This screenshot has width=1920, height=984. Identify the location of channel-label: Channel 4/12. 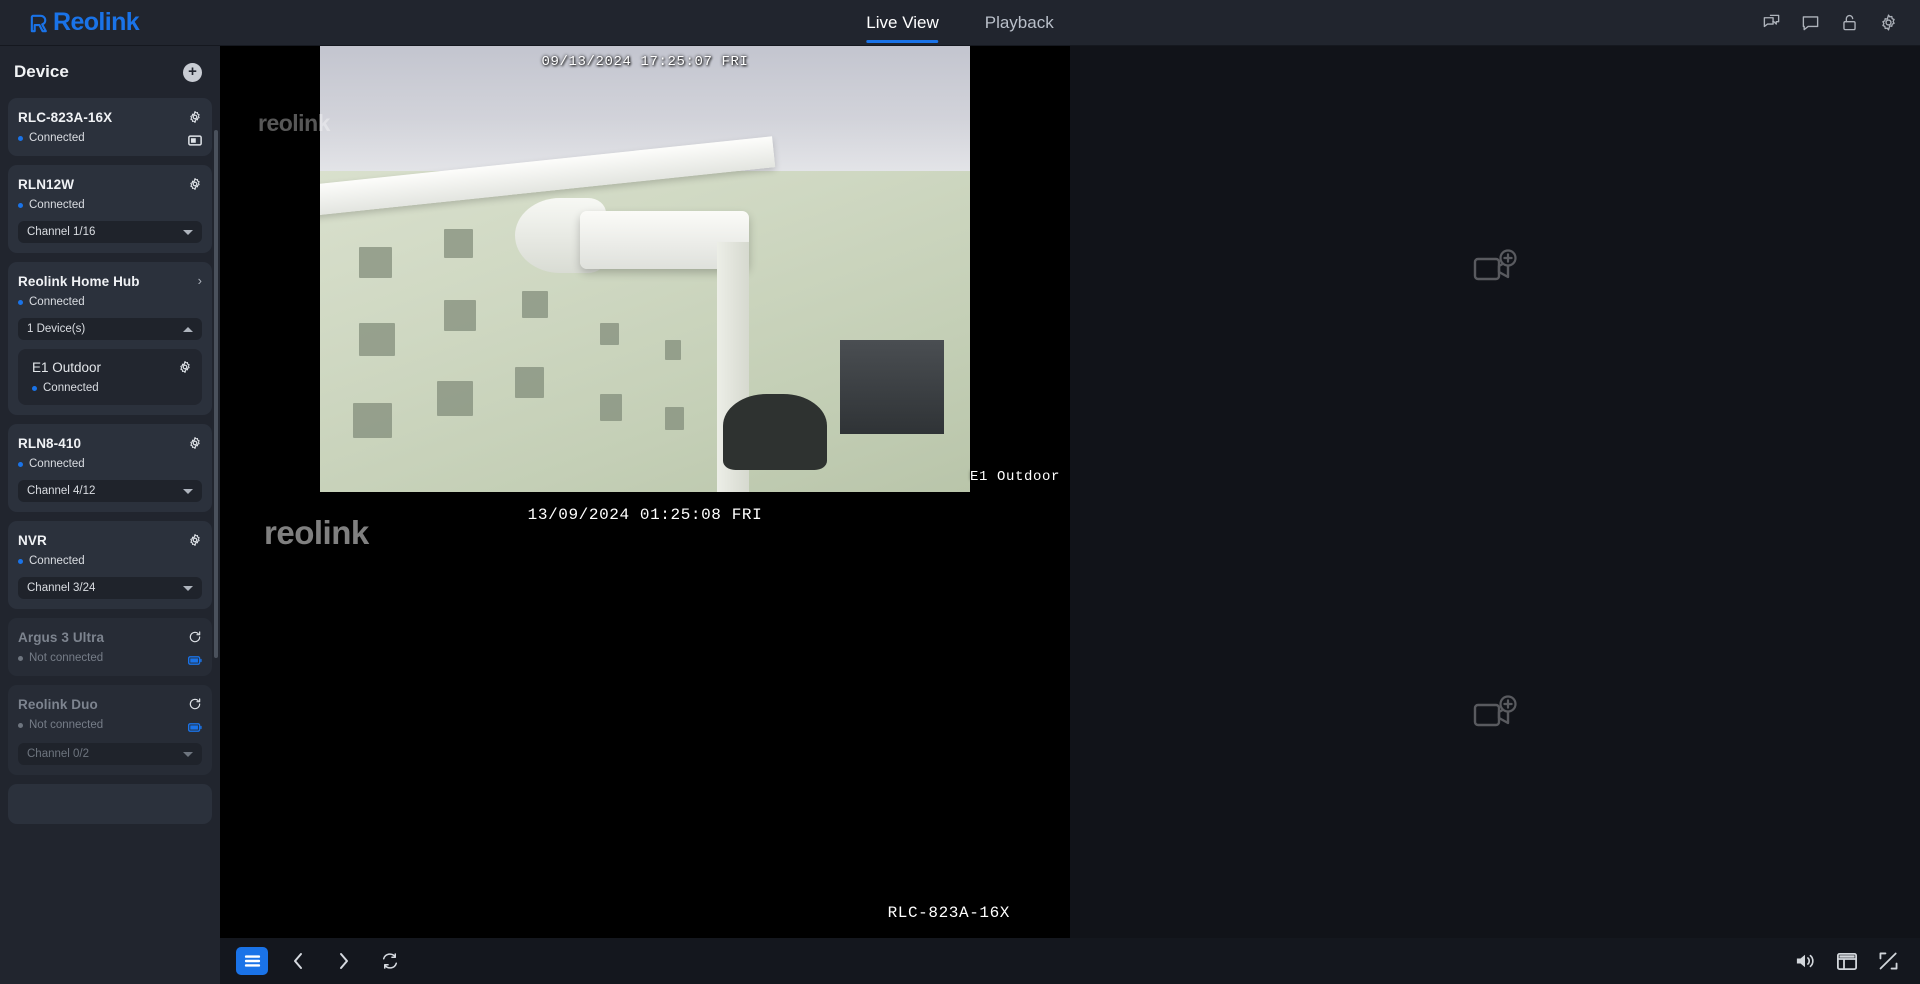
(61, 491).